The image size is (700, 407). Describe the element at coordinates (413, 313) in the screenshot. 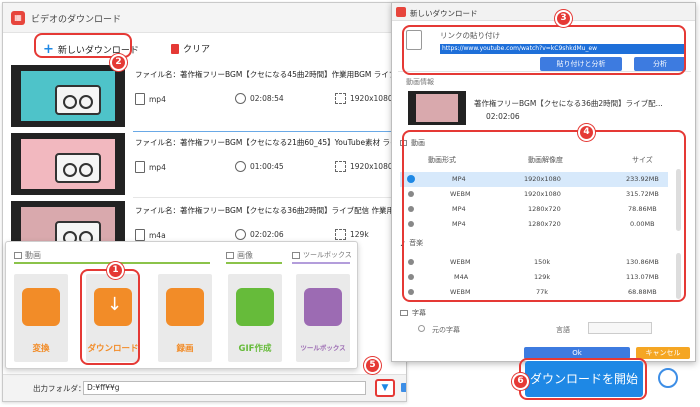

I see `subtitle-section: 字幕` at that location.